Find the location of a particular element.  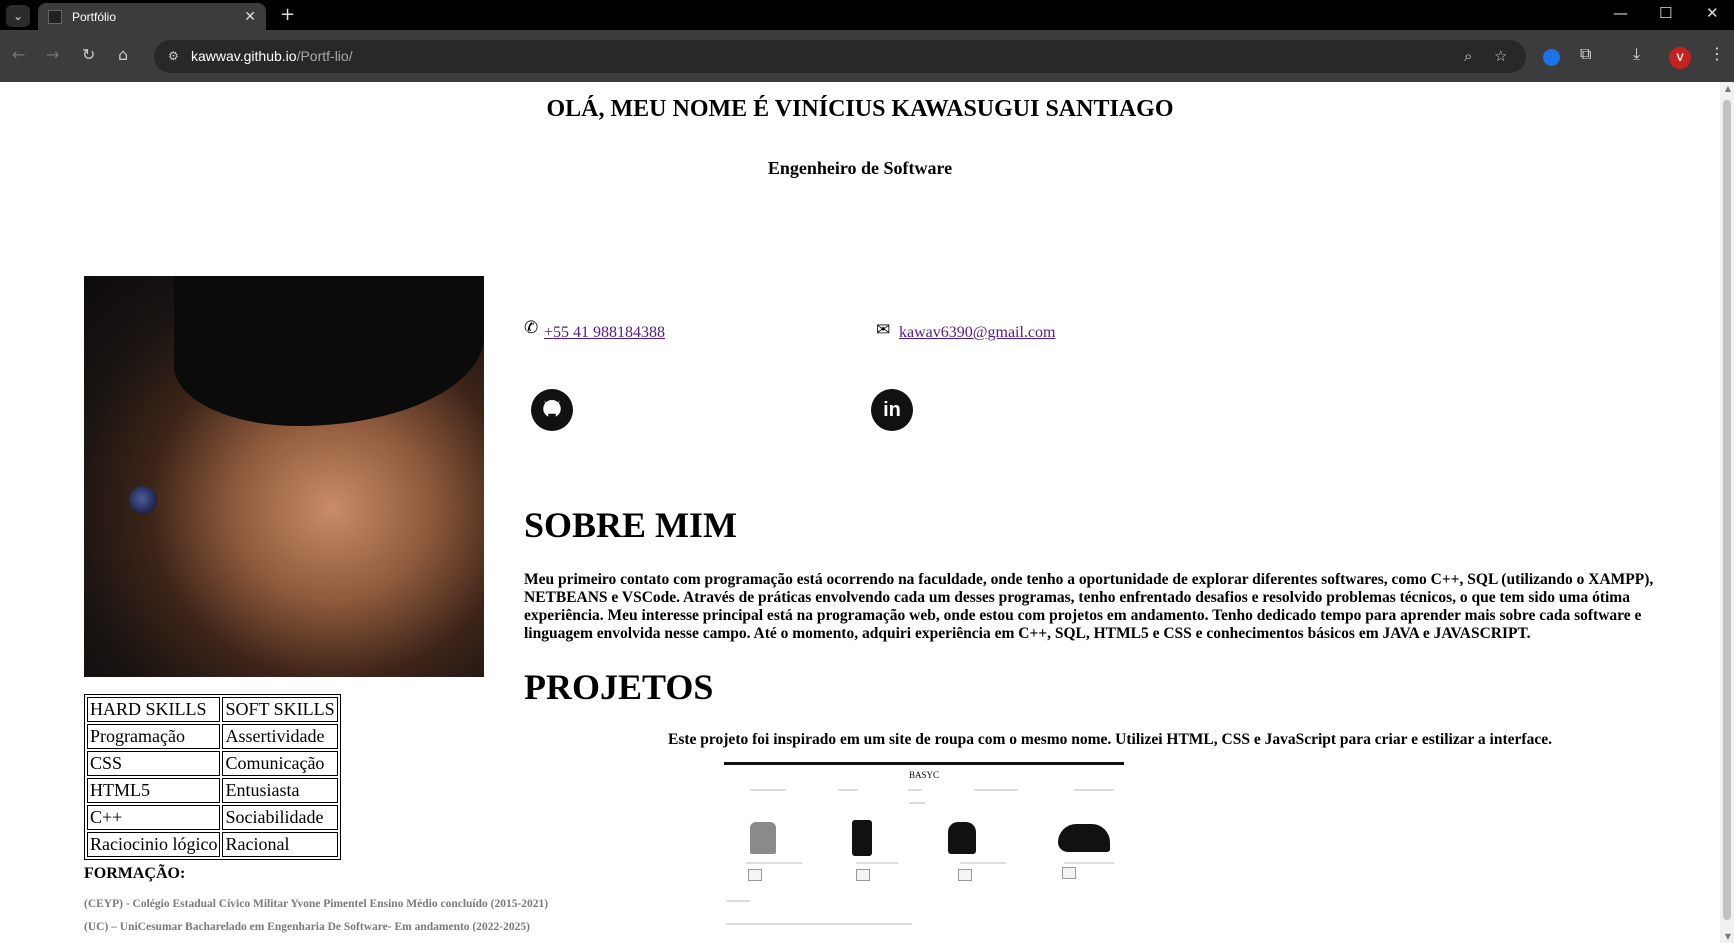

soft-skill-cell: Entusiasta is located at coordinates (280, 790).